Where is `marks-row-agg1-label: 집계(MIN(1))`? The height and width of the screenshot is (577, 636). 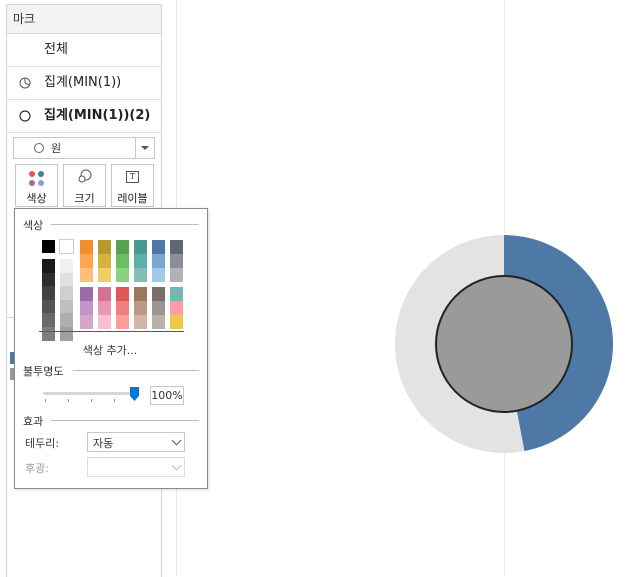
marks-row-agg1-label: 집계(MIN(1)) is located at coordinates (83, 82).